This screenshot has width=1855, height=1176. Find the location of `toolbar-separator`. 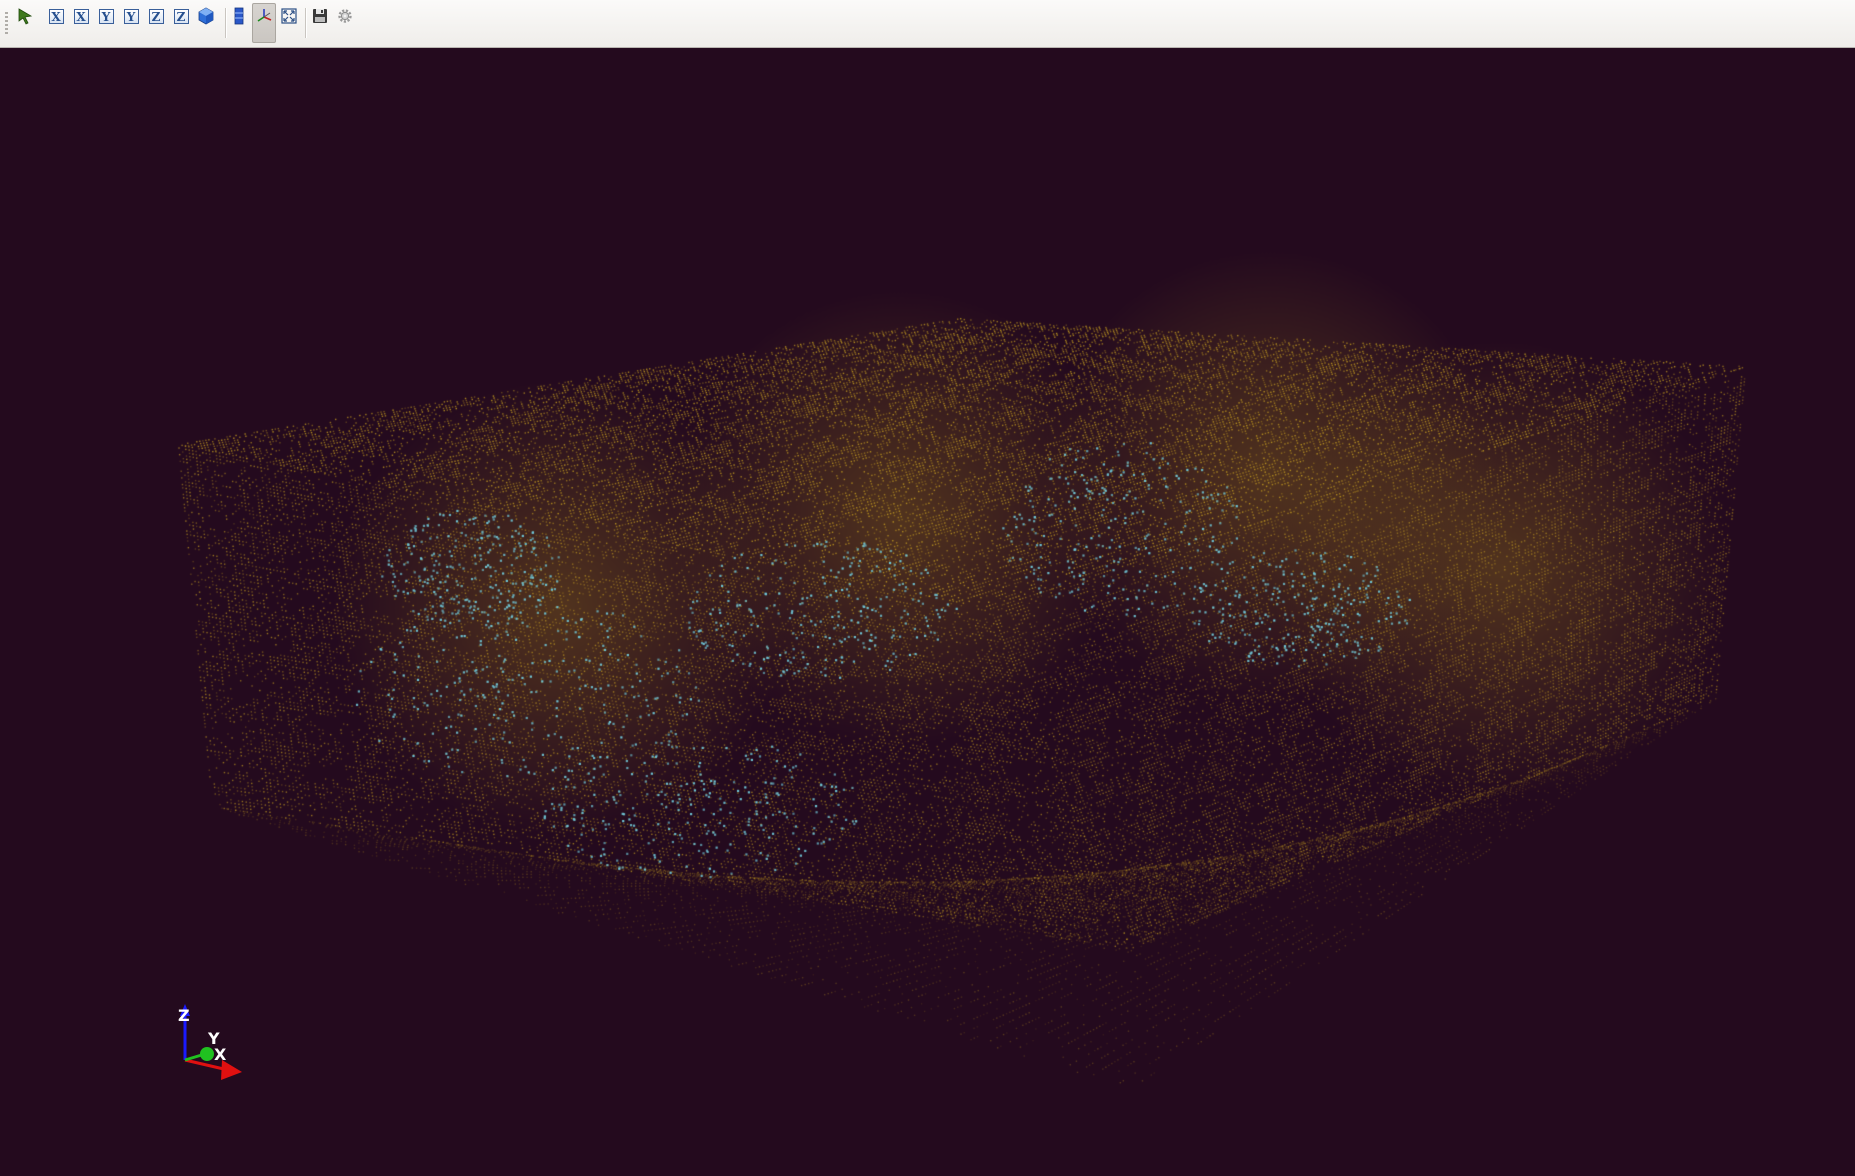

toolbar-separator is located at coordinates (306, 23).